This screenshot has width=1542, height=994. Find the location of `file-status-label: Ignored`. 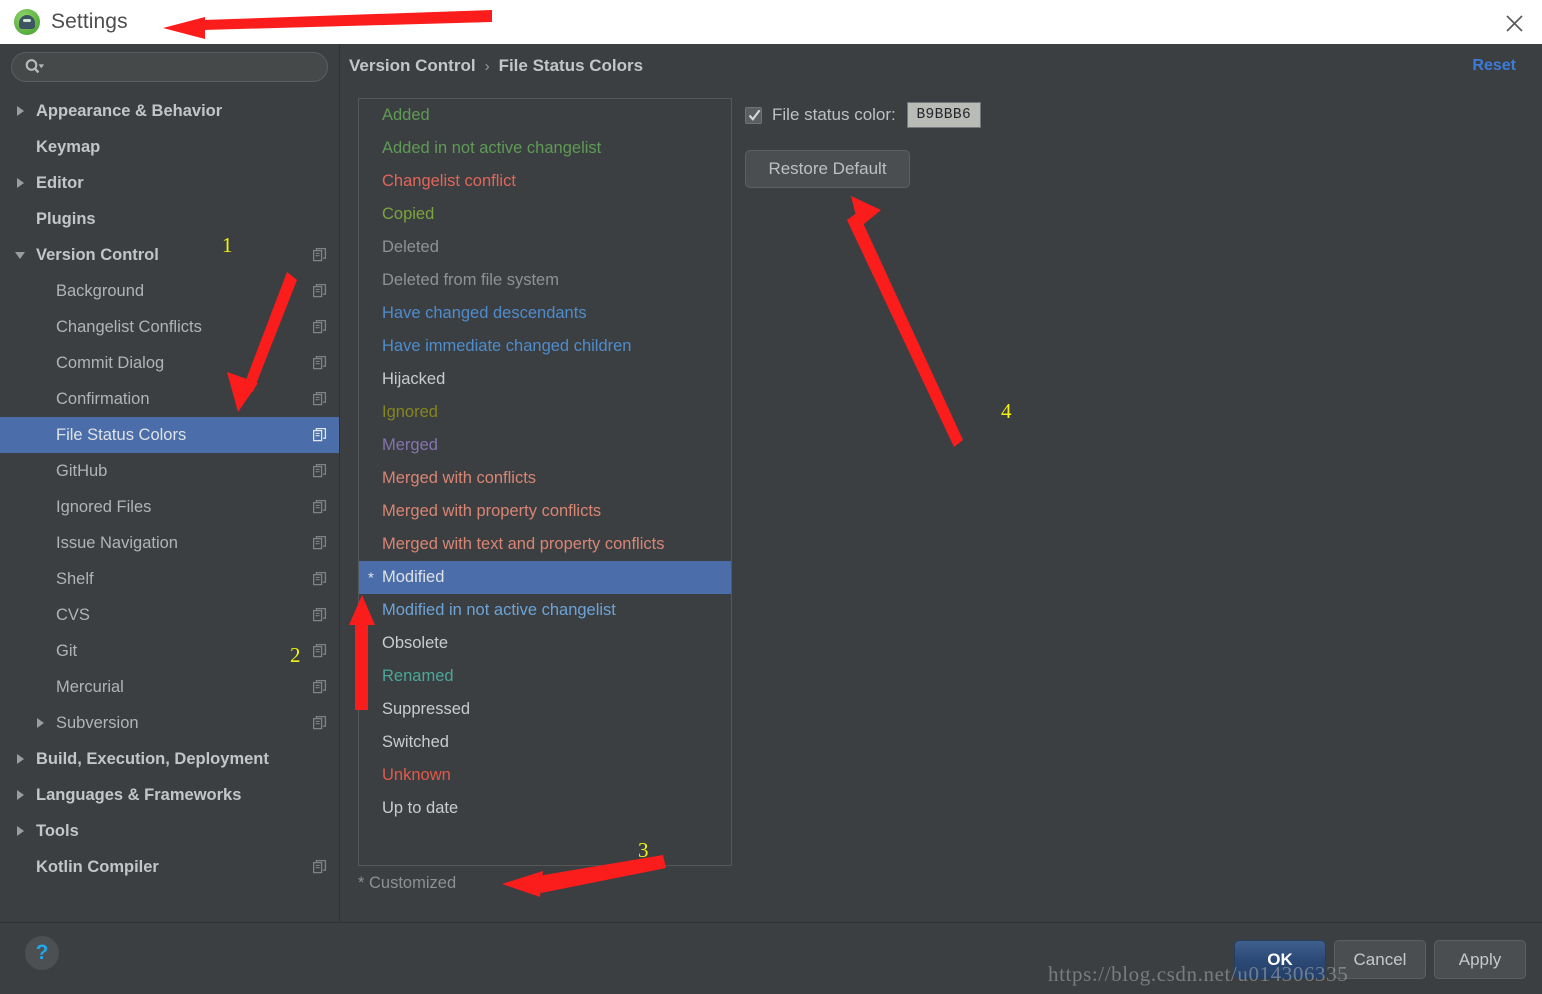

file-status-label: Ignored is located at coordinates (410, 412).